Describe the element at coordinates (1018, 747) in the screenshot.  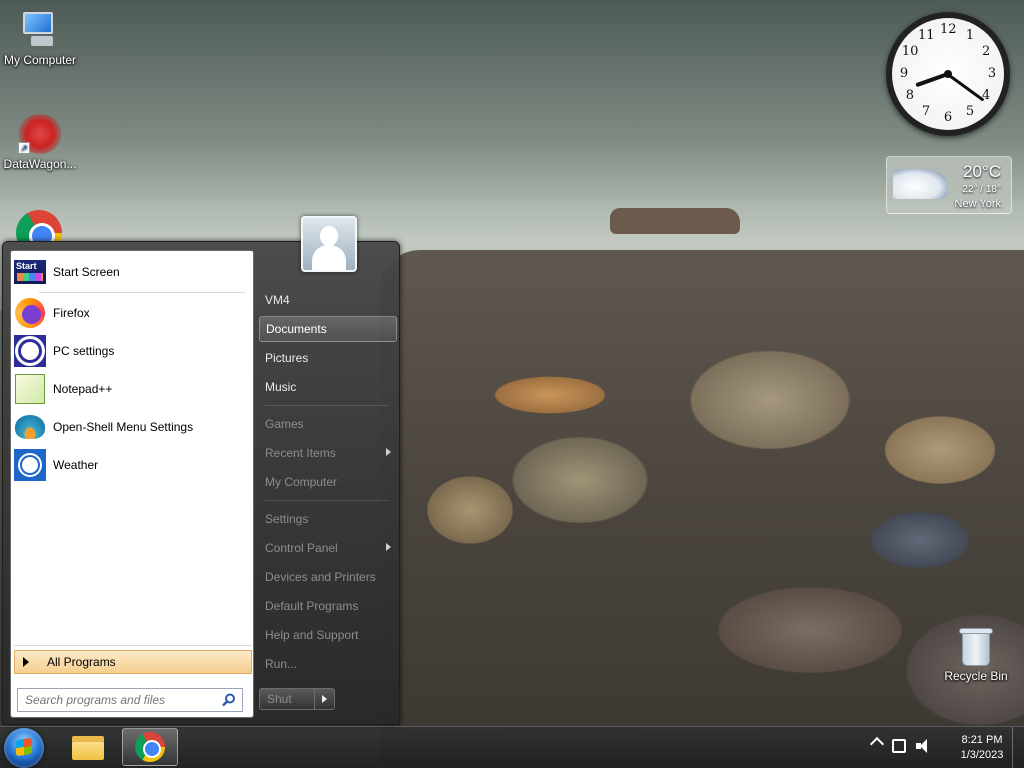
I see `show-desktop-button` at that location.